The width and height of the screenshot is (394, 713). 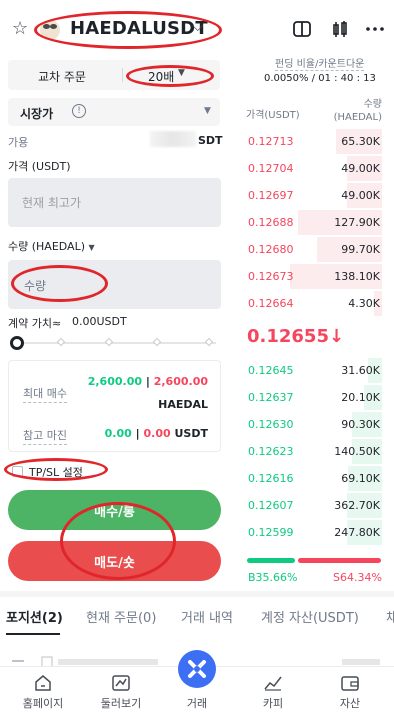 I want to click on ref-margin-long: 0.00, so click(x=118, y=433).